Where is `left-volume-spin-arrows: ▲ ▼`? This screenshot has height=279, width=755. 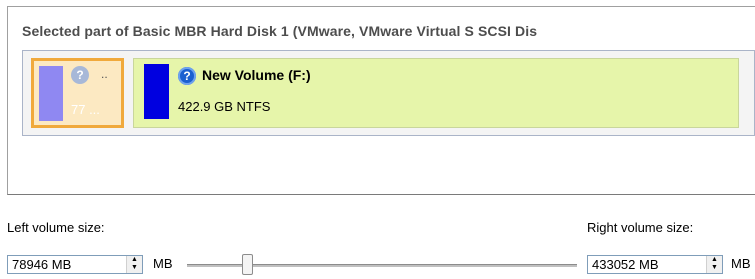
left-volume-spin-arrows: ▲ ▼ is located at coordinates (134, 264).